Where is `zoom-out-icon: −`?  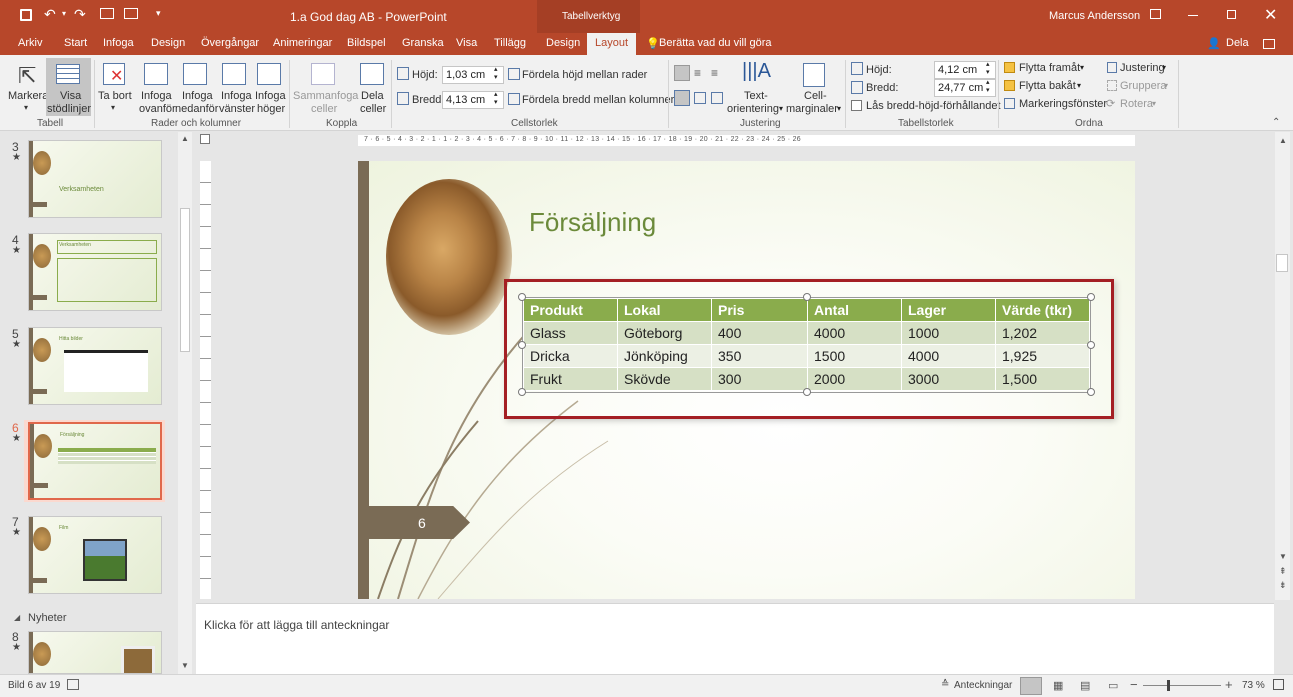 zoom-out-icon: − is located at coordinates (1134, 684).